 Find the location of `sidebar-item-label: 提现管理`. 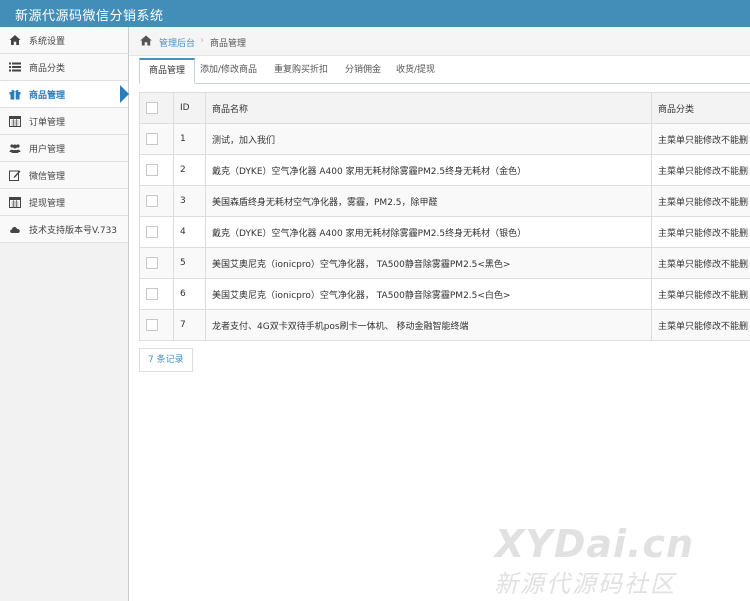

sidebar-item-label: 提现管理 is located at coordinates (47, 204).